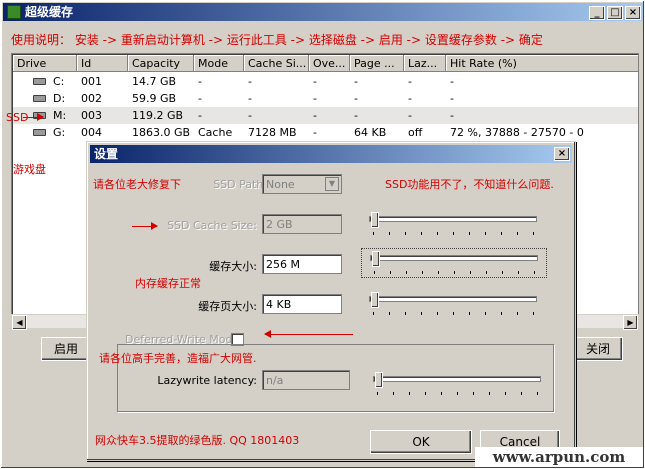 Image resolution: width=645 pixels, height=469 pixels. Describe the element at coordinates (60, 115) in the screenshot. I see `cell-drive: M:` at that location.